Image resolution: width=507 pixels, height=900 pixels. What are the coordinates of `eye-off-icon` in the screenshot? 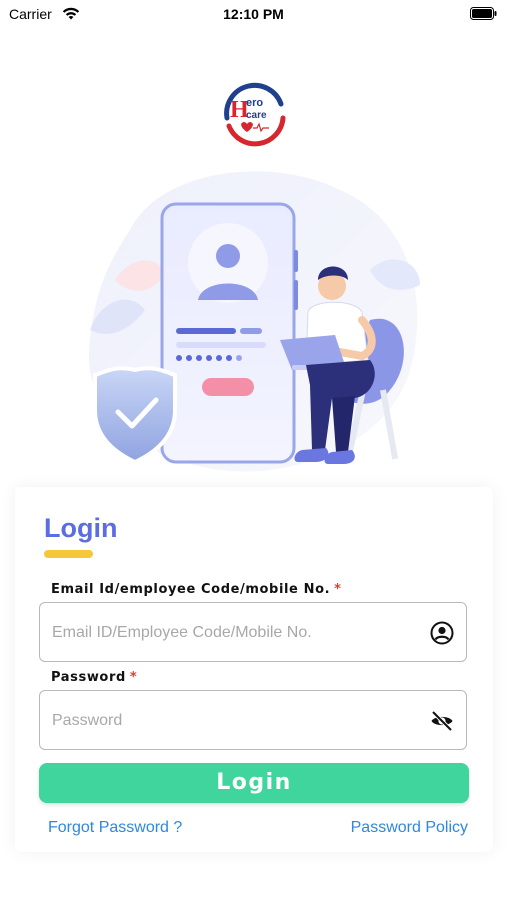 It's located at (442, 721).